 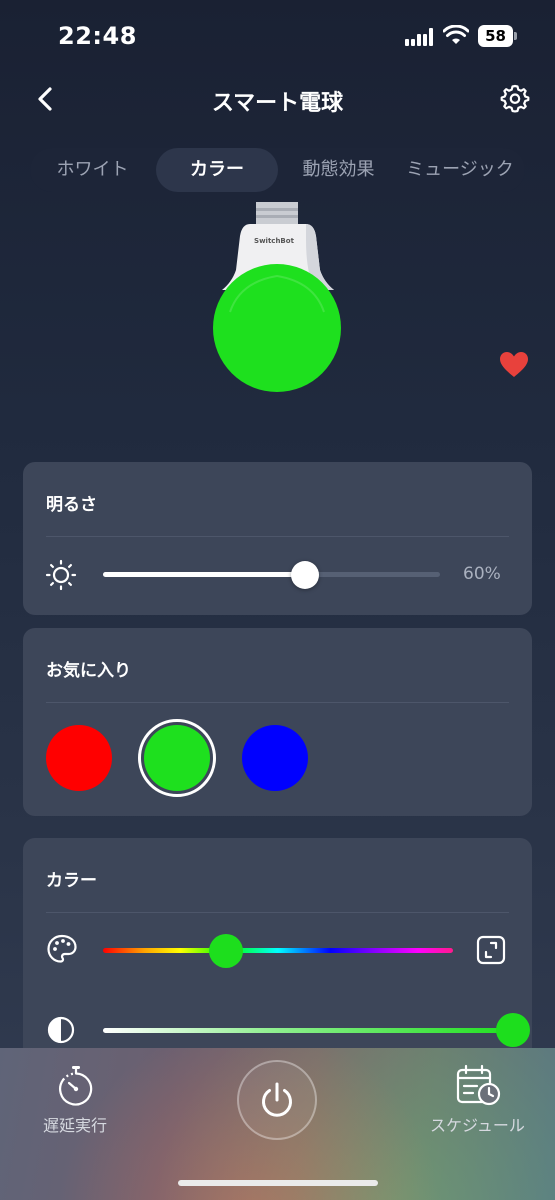 What do you see at coordinates (277, 328) in the screenshot?
I see `bulb-glow` at bounding box center [277, 328].